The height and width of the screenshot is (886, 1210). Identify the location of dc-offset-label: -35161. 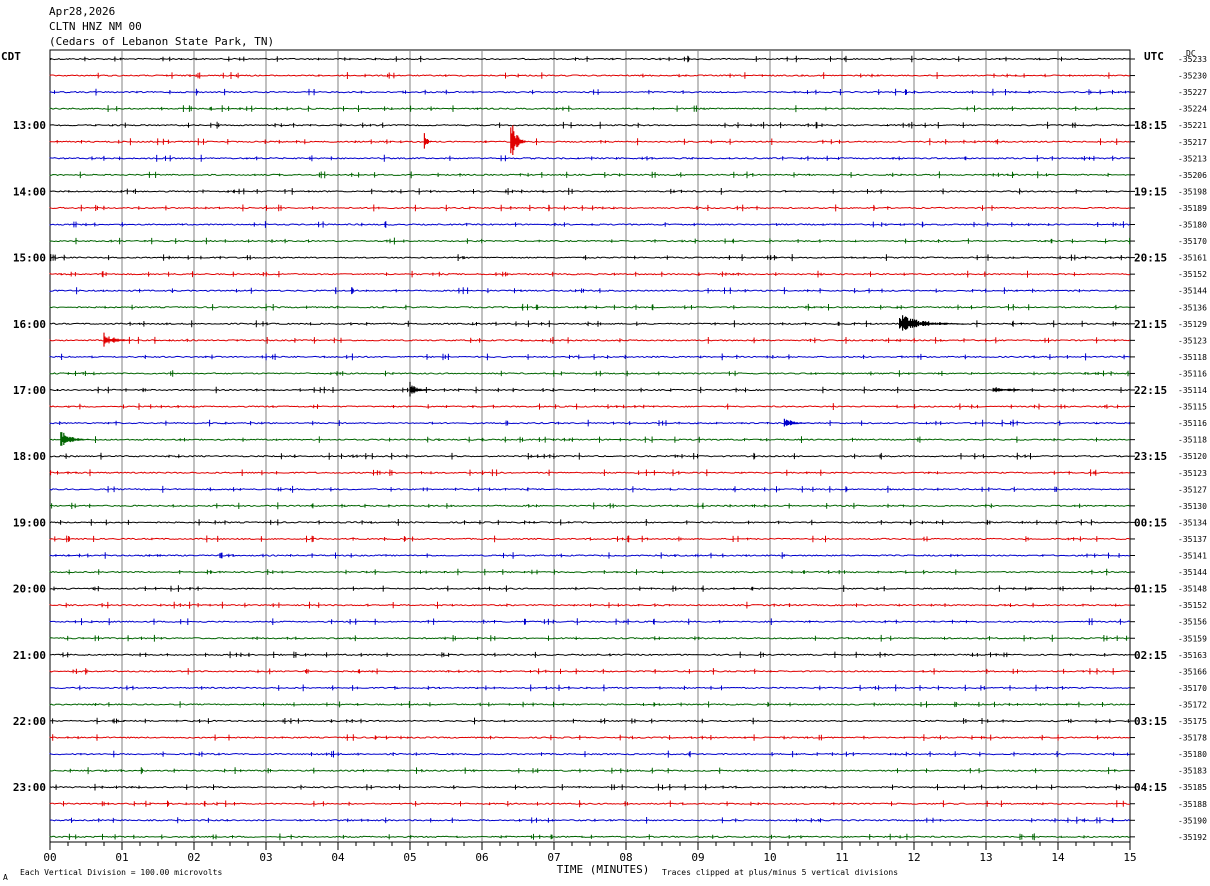
(1192, 258).